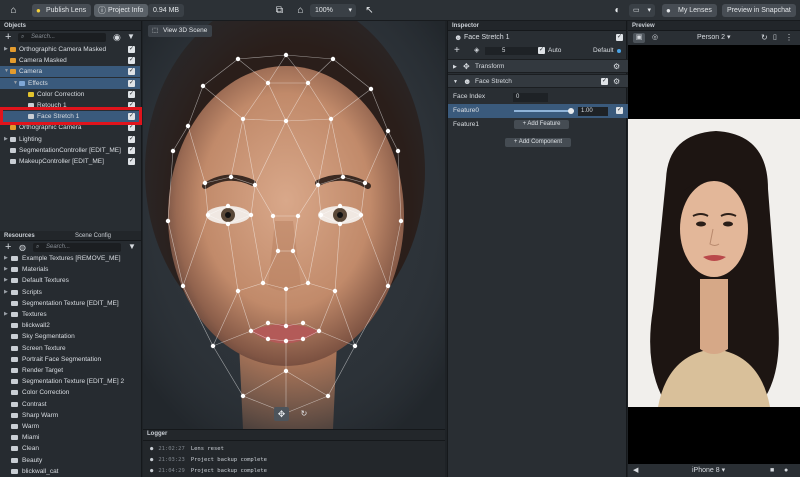 Image resolution: width=800 pixels, height=477 pixels. I want to click on home-icon: ⌂, so click(13, 10).